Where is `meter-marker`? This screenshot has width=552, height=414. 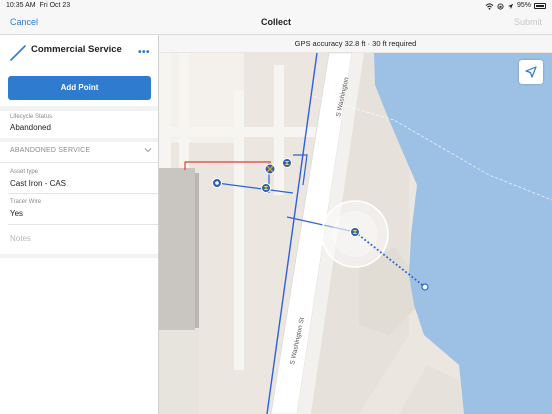 meter-marker is located at coordinates (217, 183).